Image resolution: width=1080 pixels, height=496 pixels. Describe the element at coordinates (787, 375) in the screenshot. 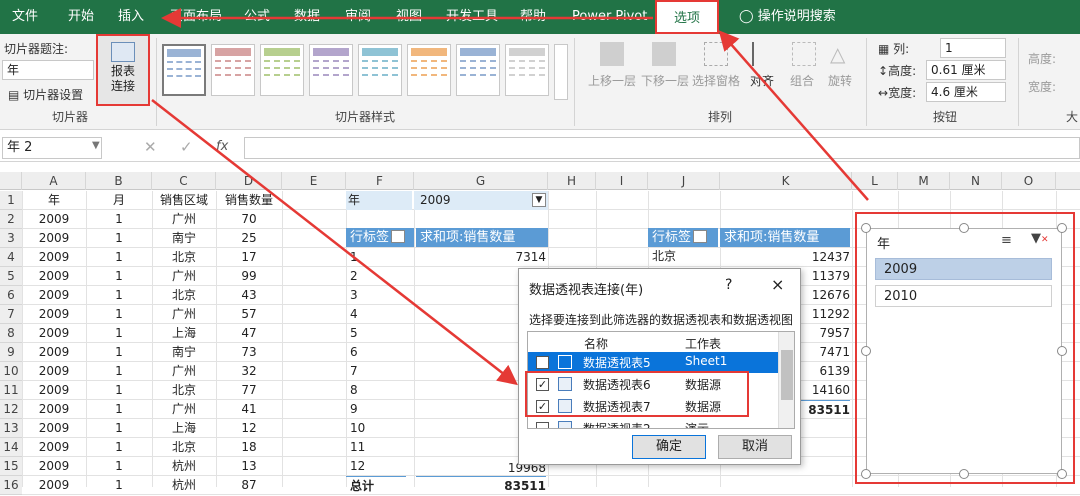

I see `scroll-thumb` at that location.